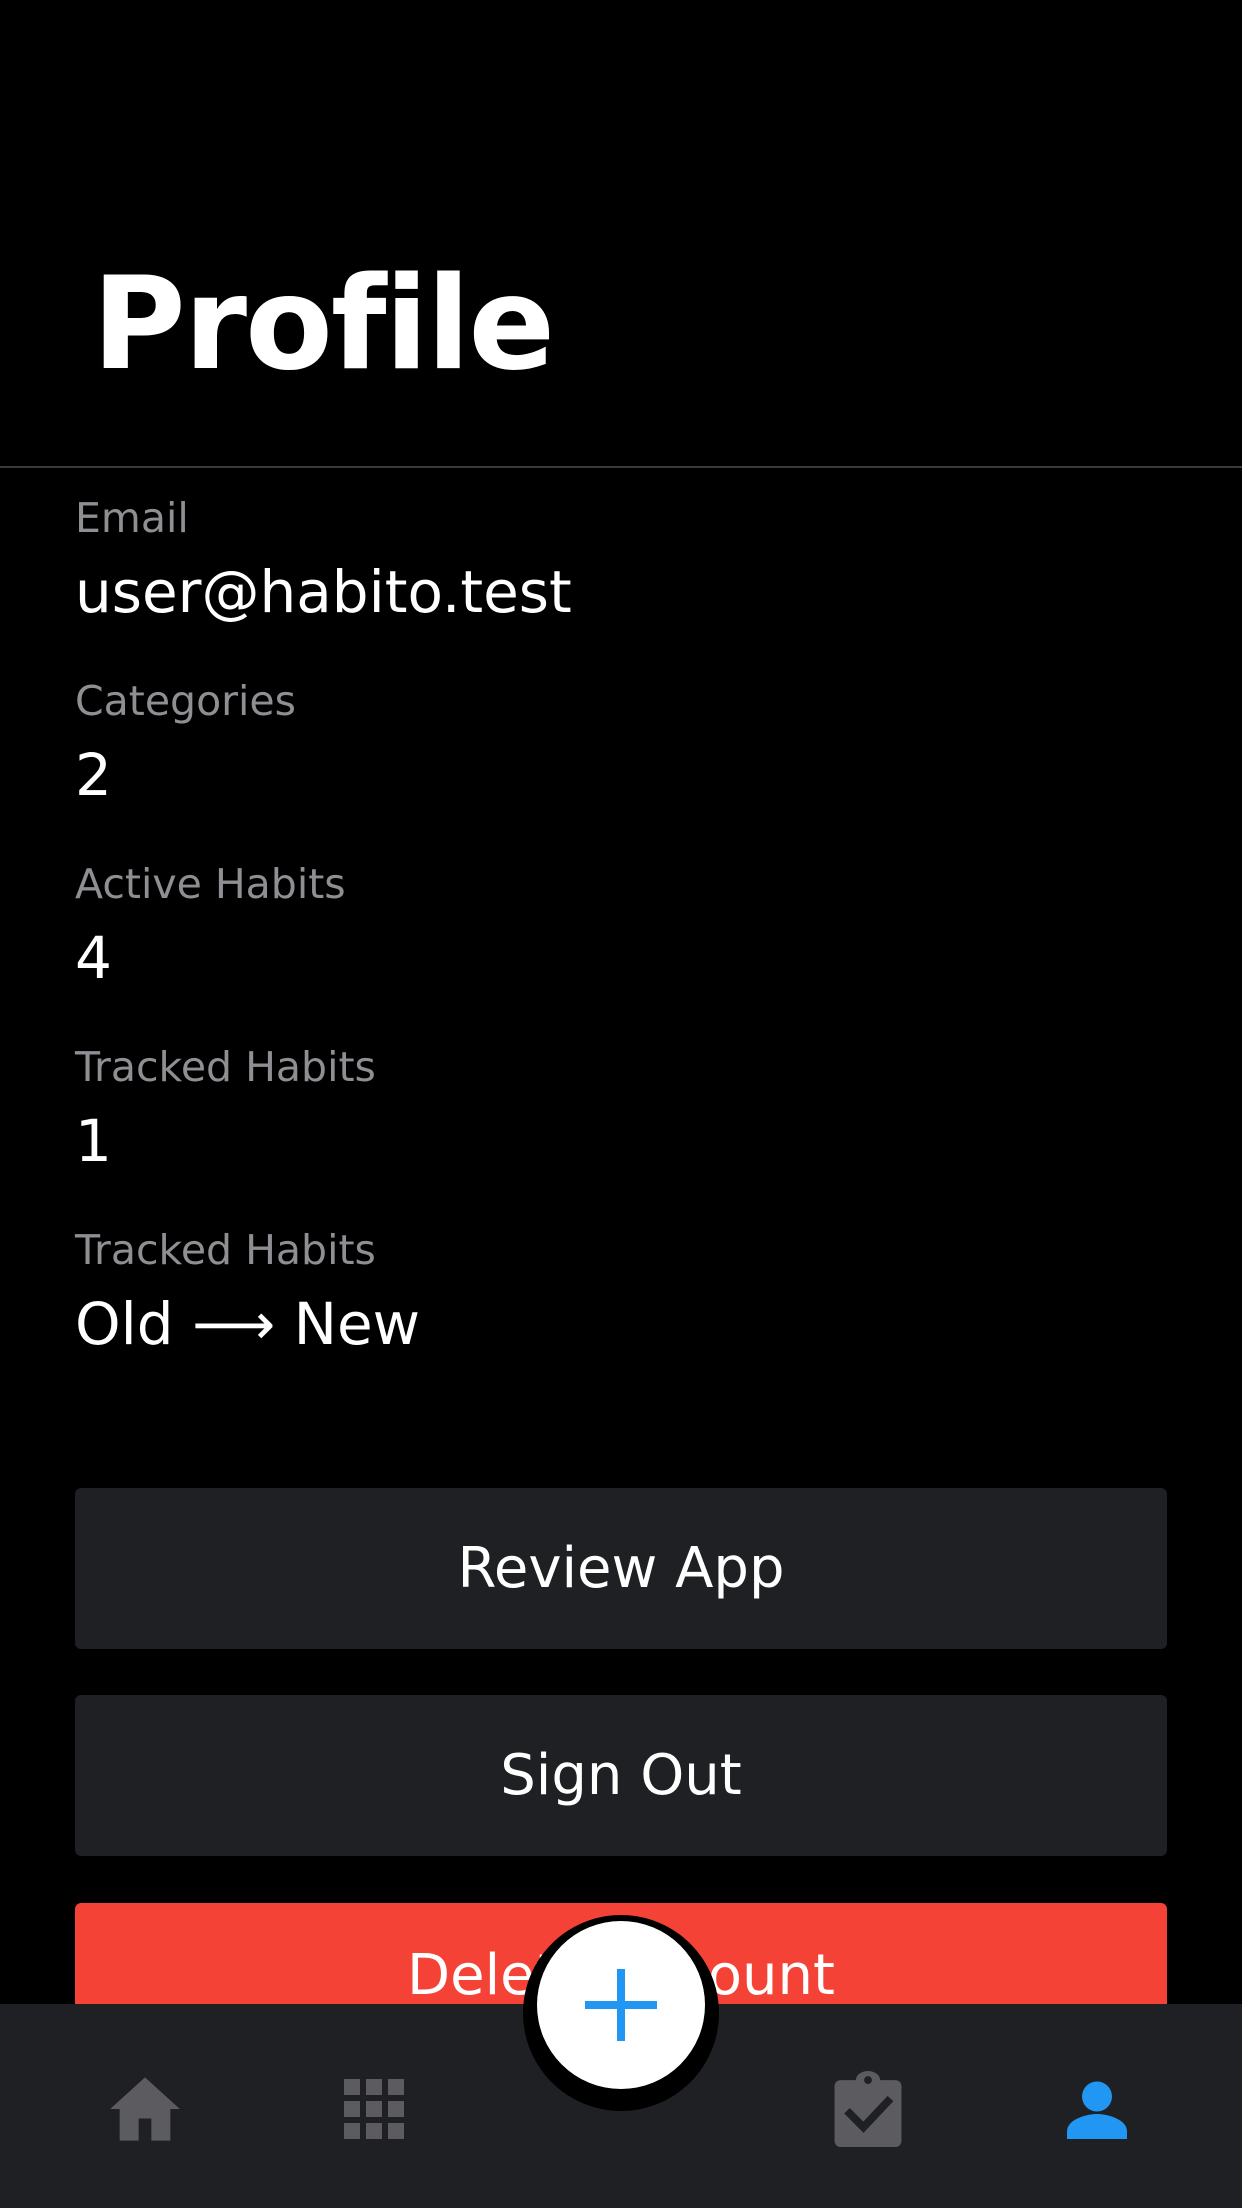 The image size is (1242, 2208). What do you see at coordinates (225, 1067) in the screenshot?
I see `tracked-habits-label: Tracked Habits` at bounding box center [225, 1067].